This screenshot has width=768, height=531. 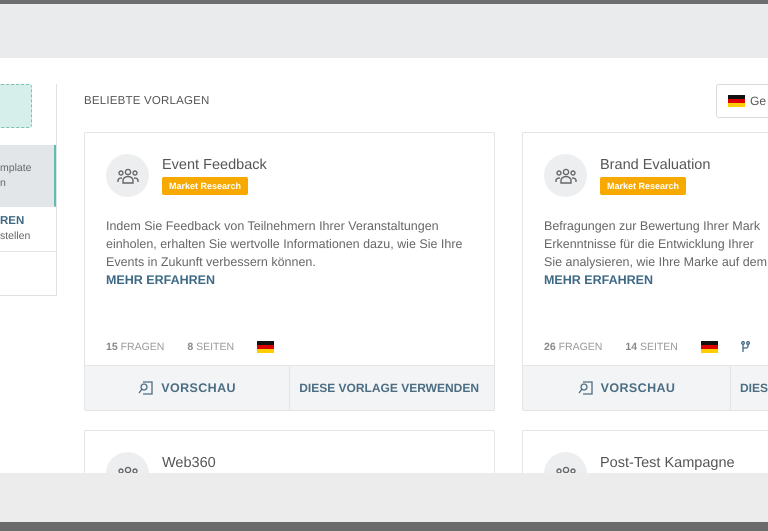 What do you see at coordinates (135, 347) in the screenshot?
I see `stat-text: 15 FRAGEN` at bounding box center [135, 347].